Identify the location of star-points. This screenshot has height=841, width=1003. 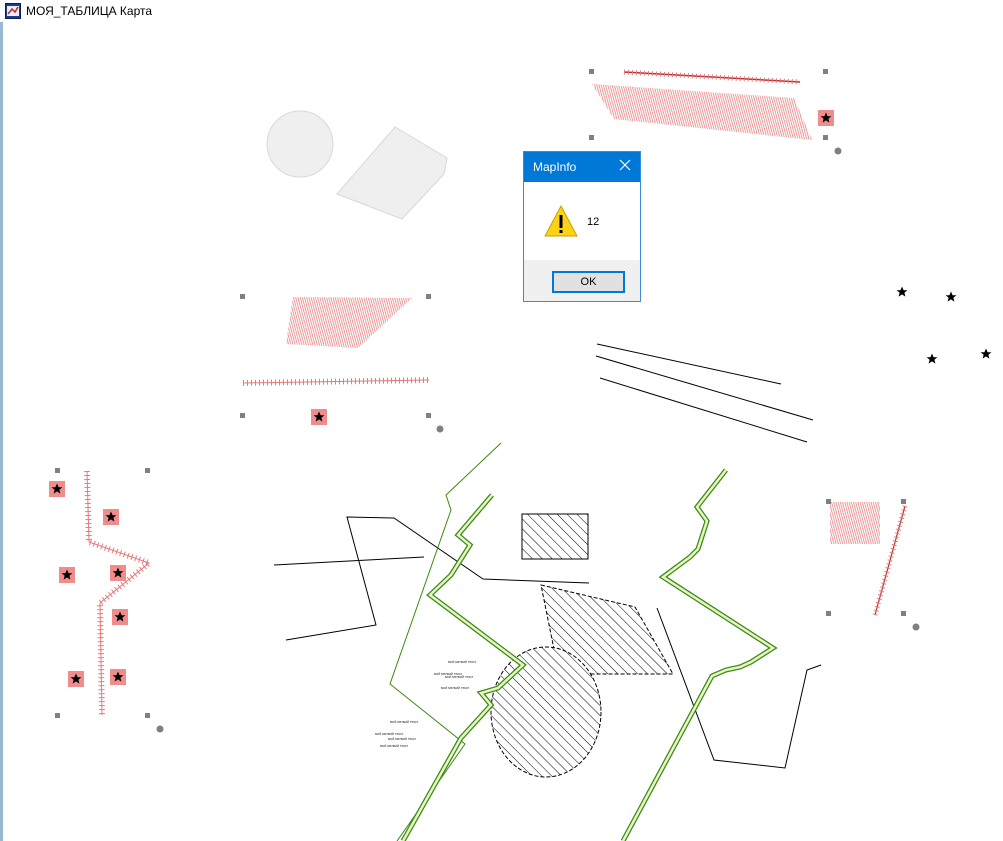
(944, 325).